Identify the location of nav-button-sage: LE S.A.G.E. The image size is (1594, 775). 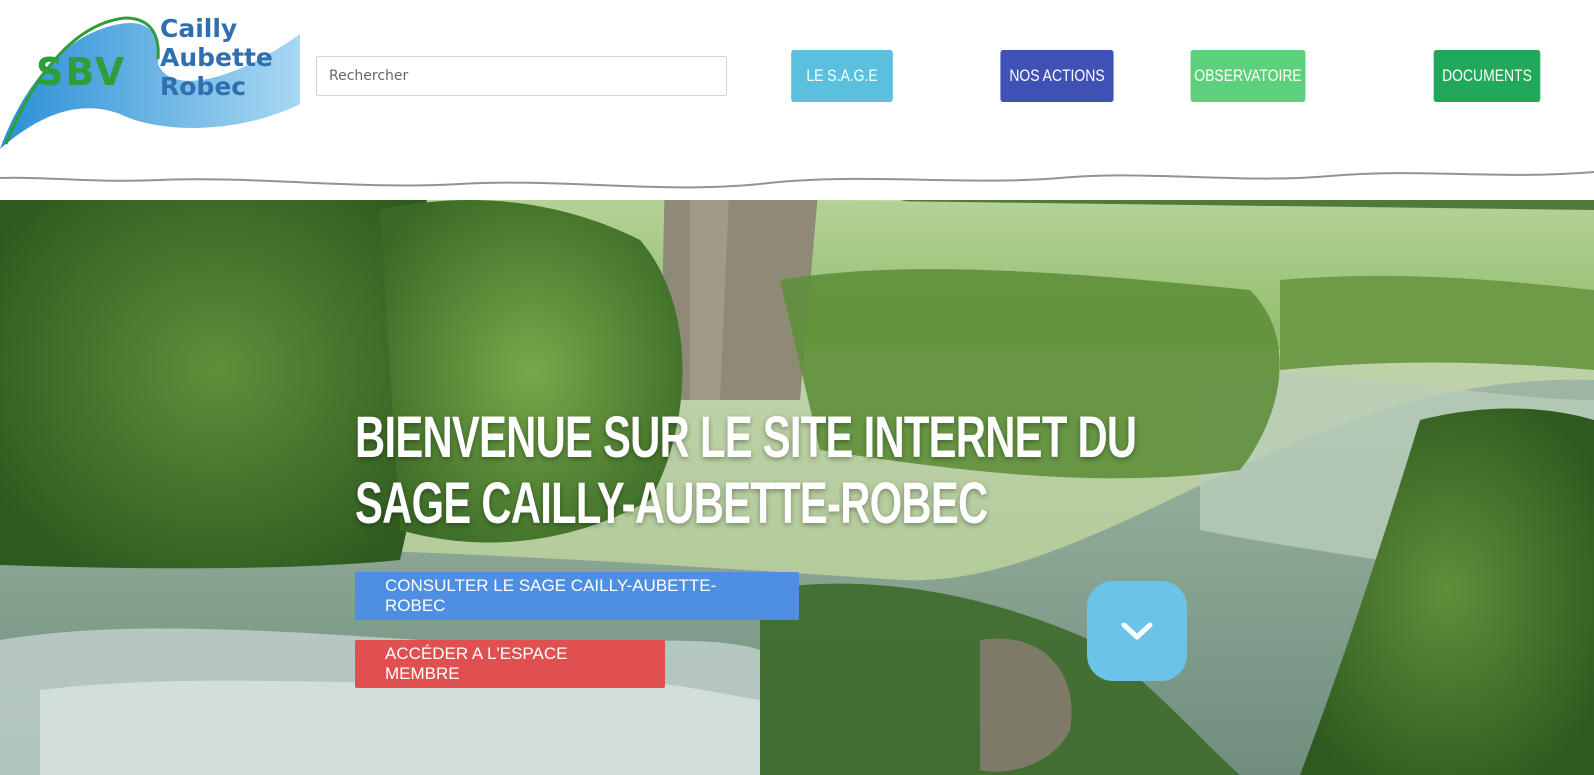
(842, 76).